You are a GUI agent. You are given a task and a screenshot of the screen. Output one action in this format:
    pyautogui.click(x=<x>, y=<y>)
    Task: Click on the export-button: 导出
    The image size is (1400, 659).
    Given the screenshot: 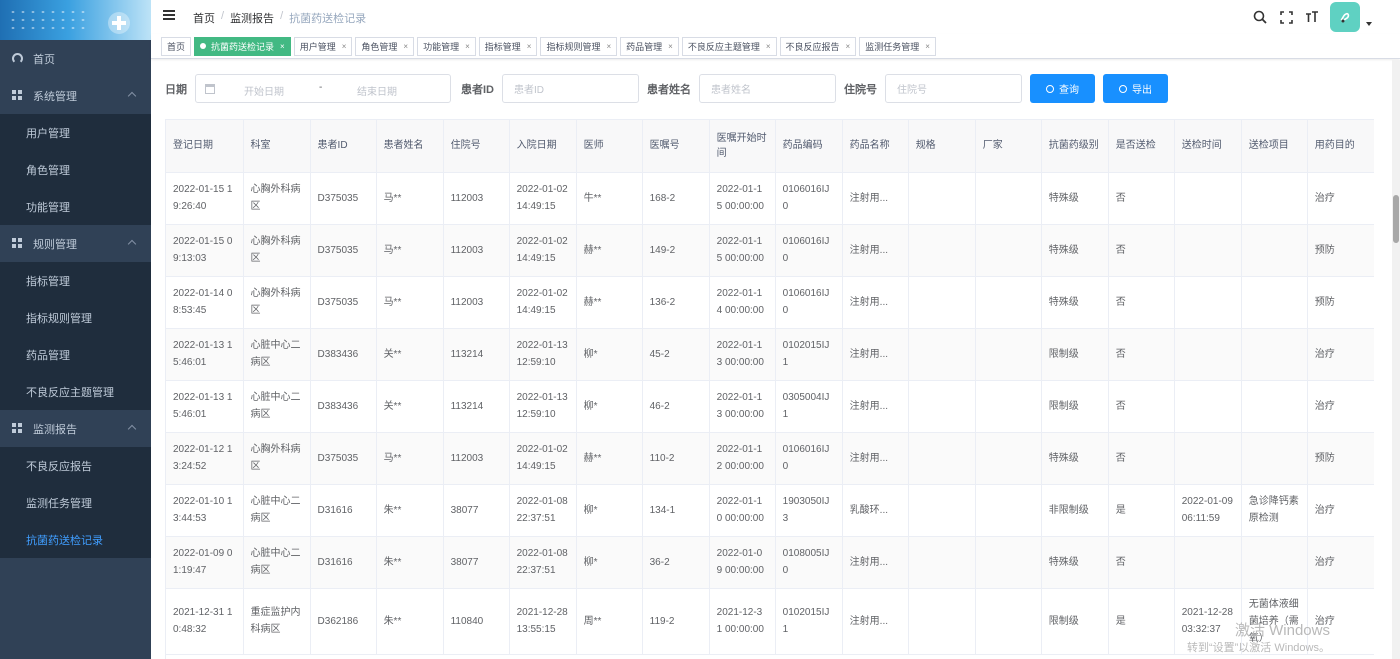 What is the action you would take?
    pyautogui.click(x=1135, y=88)
    